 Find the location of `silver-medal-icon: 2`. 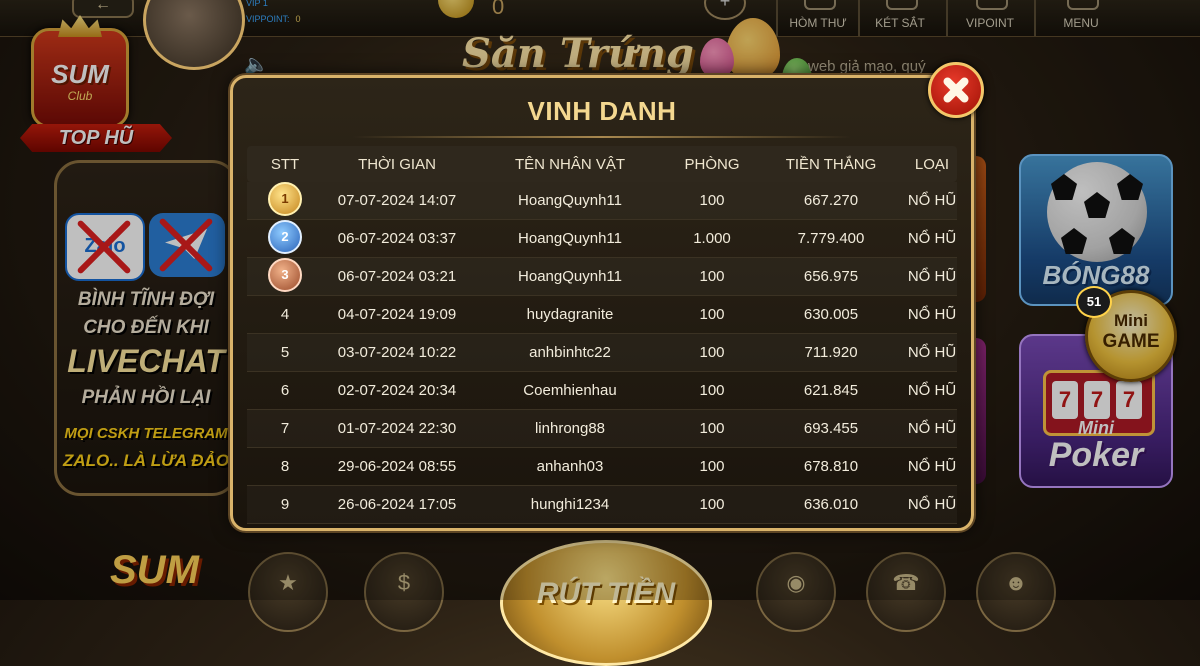

silver-medal-icon: 2 is located at coordinates (285, 236).